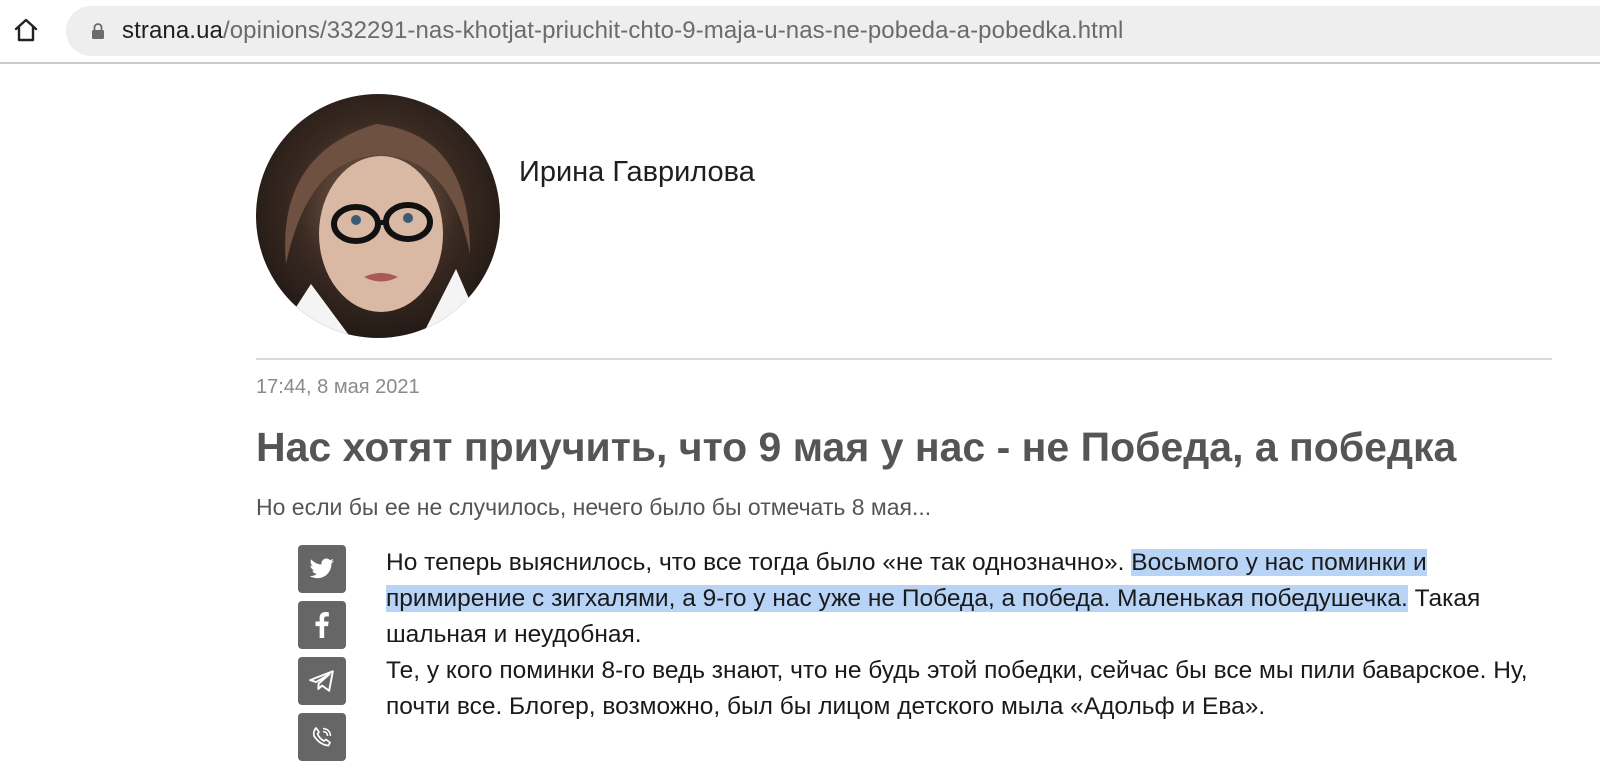 This screenshot has height=782, width=1600. I want to click on share-buttons, so click(322, 657).